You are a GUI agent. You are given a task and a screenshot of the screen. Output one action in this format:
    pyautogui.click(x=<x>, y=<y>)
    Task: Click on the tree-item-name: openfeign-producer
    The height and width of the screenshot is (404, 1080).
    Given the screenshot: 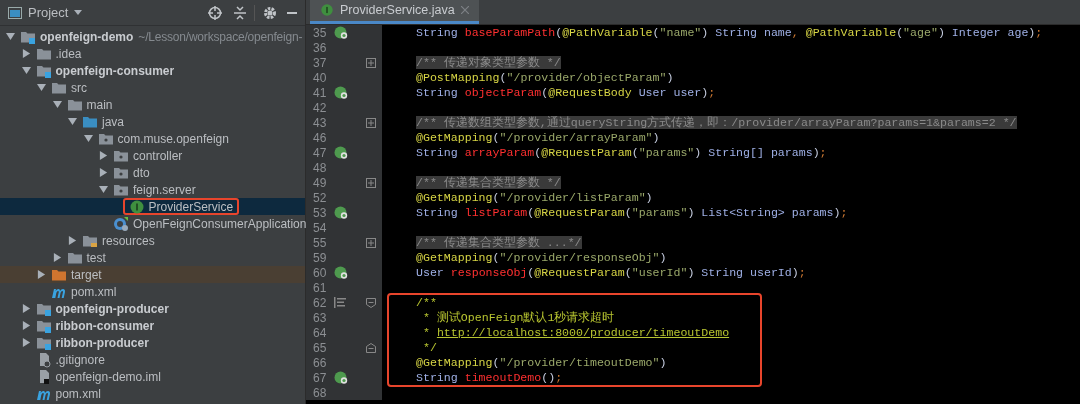 What is the action you would take?
    pyautogui.click(x=112, y=309)
    